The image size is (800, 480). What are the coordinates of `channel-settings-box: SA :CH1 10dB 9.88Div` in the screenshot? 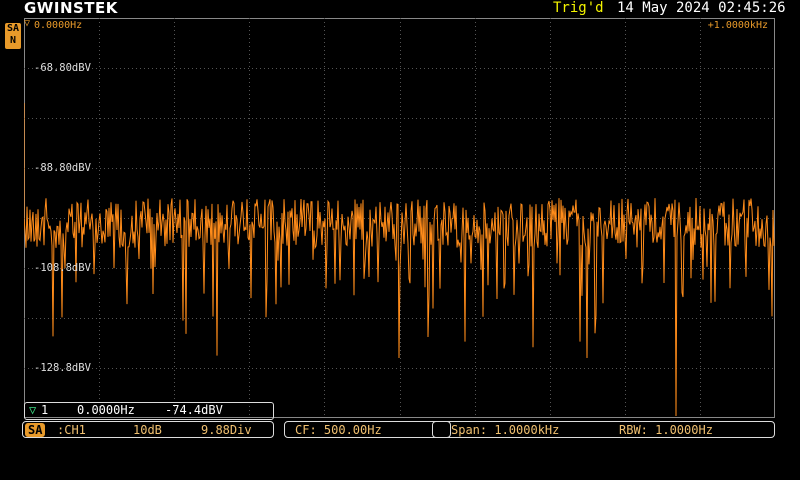 It's located at (148, 429).